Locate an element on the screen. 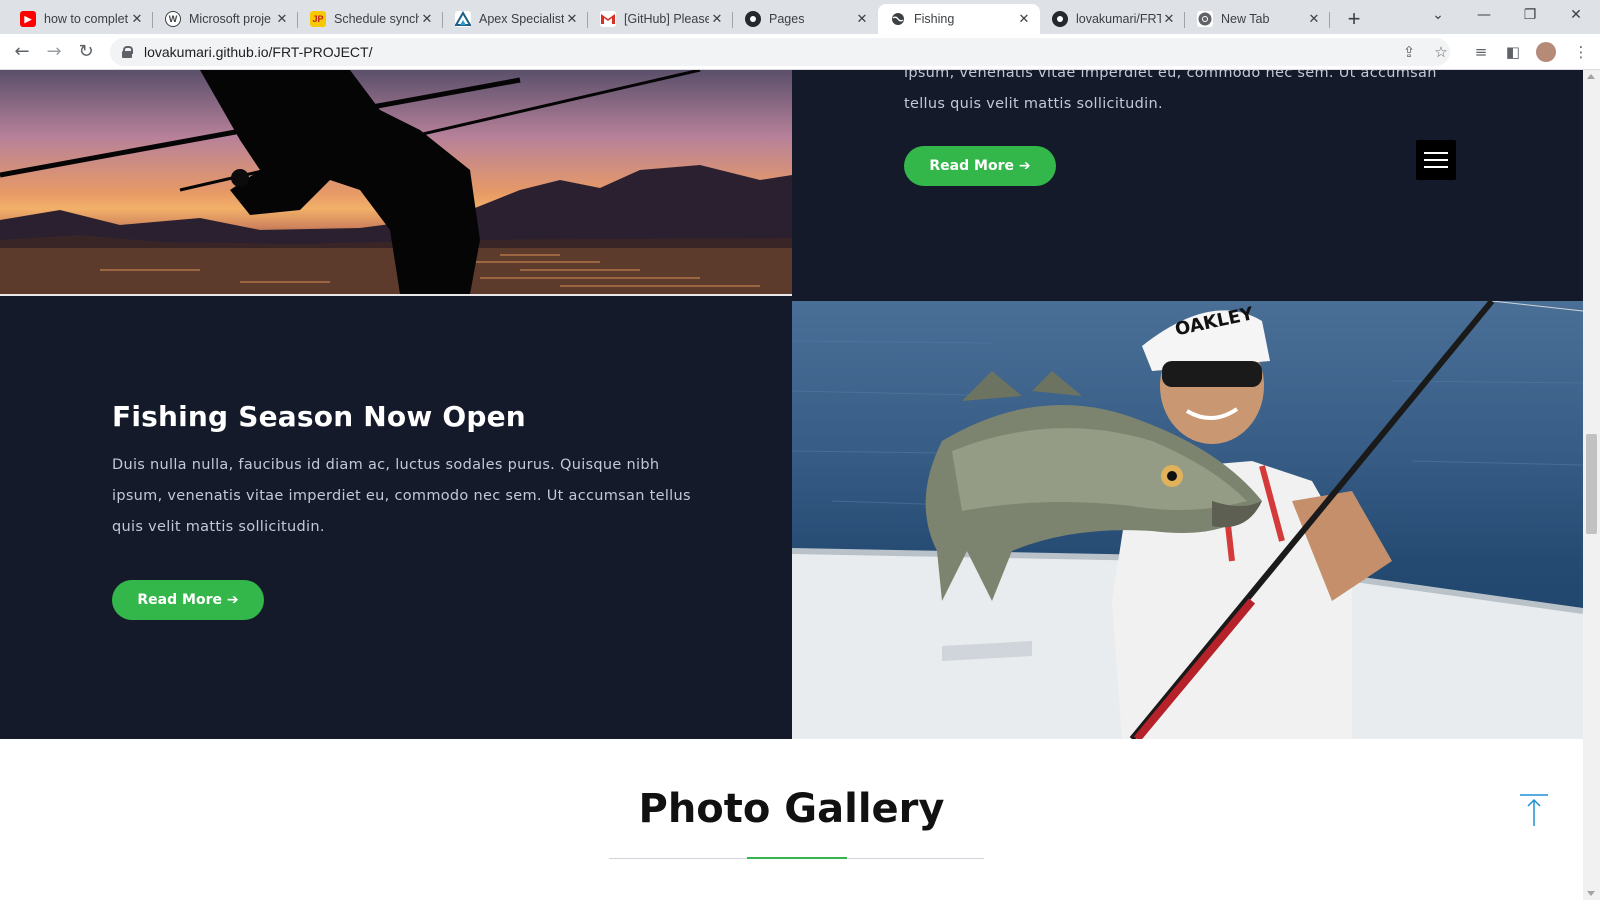  restore-button: ❐ is located at coordinates (1530, 15).